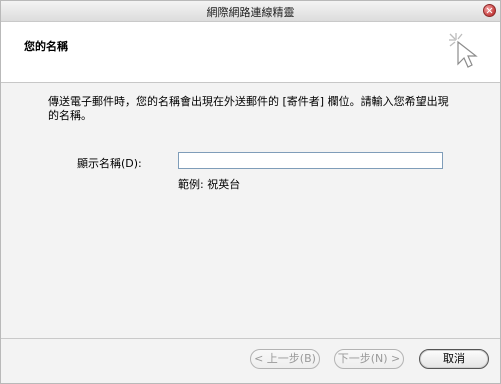  What do you see at coordinates (209, 184) in the screenshot?
I see `example-text: 範例: 祝英台` at bounding box center [209, 184].